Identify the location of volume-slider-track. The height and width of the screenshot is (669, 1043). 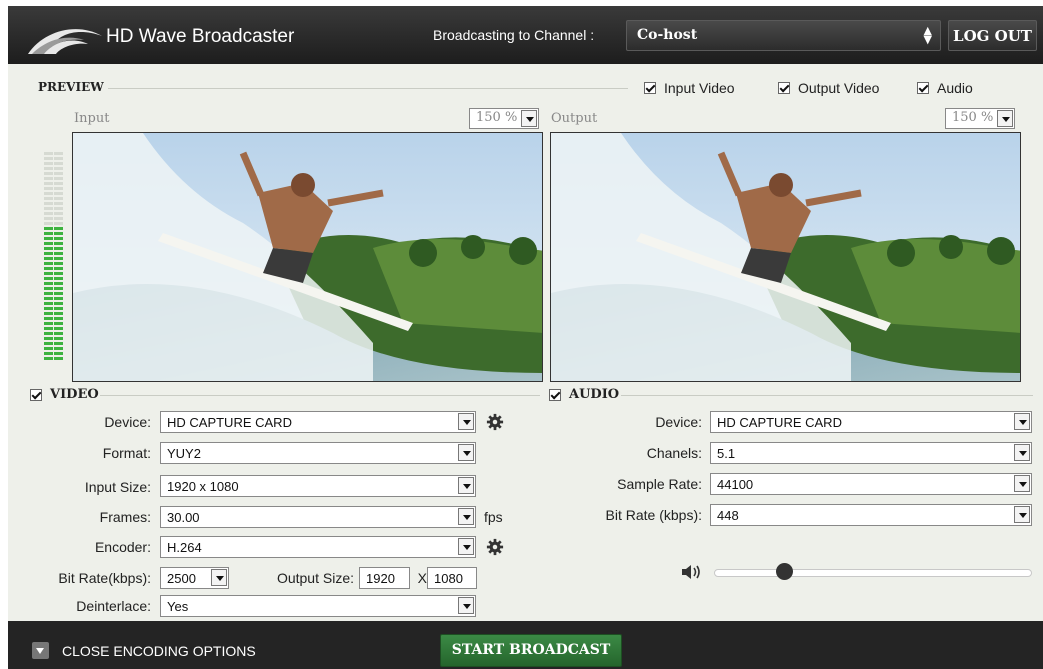
(873, 573).